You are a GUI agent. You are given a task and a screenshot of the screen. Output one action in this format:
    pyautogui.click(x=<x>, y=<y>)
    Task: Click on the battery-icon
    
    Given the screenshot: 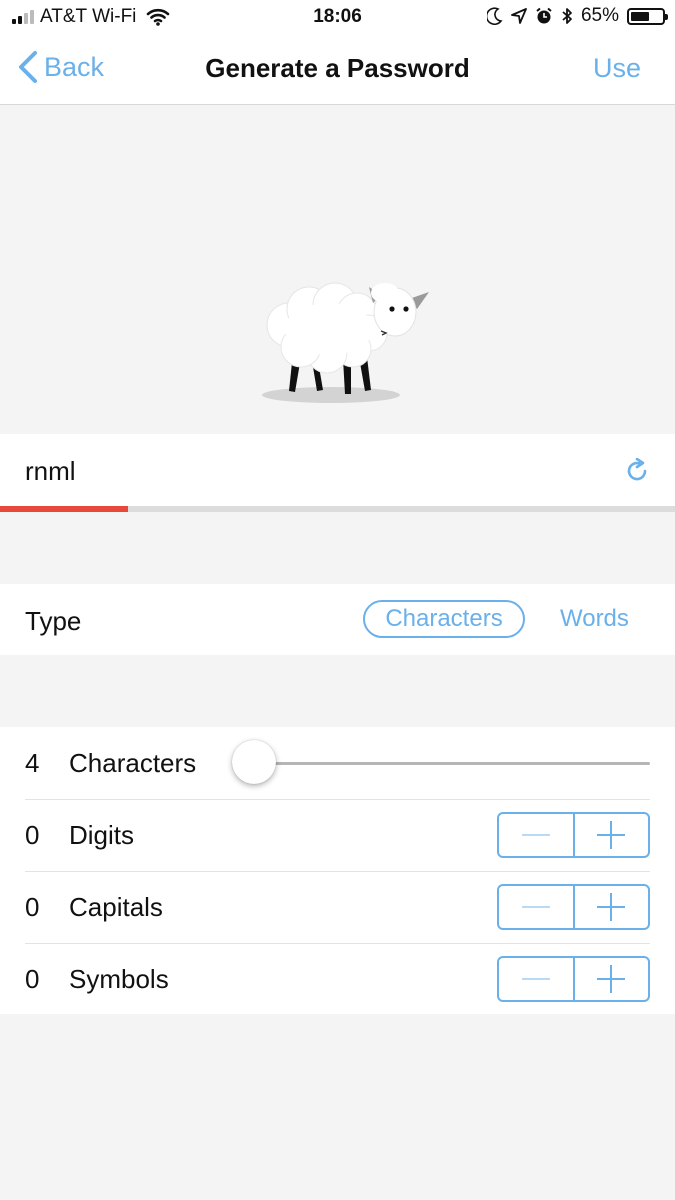 What is the action you would take?
    pyautogui.click(x=647, y=16)
    